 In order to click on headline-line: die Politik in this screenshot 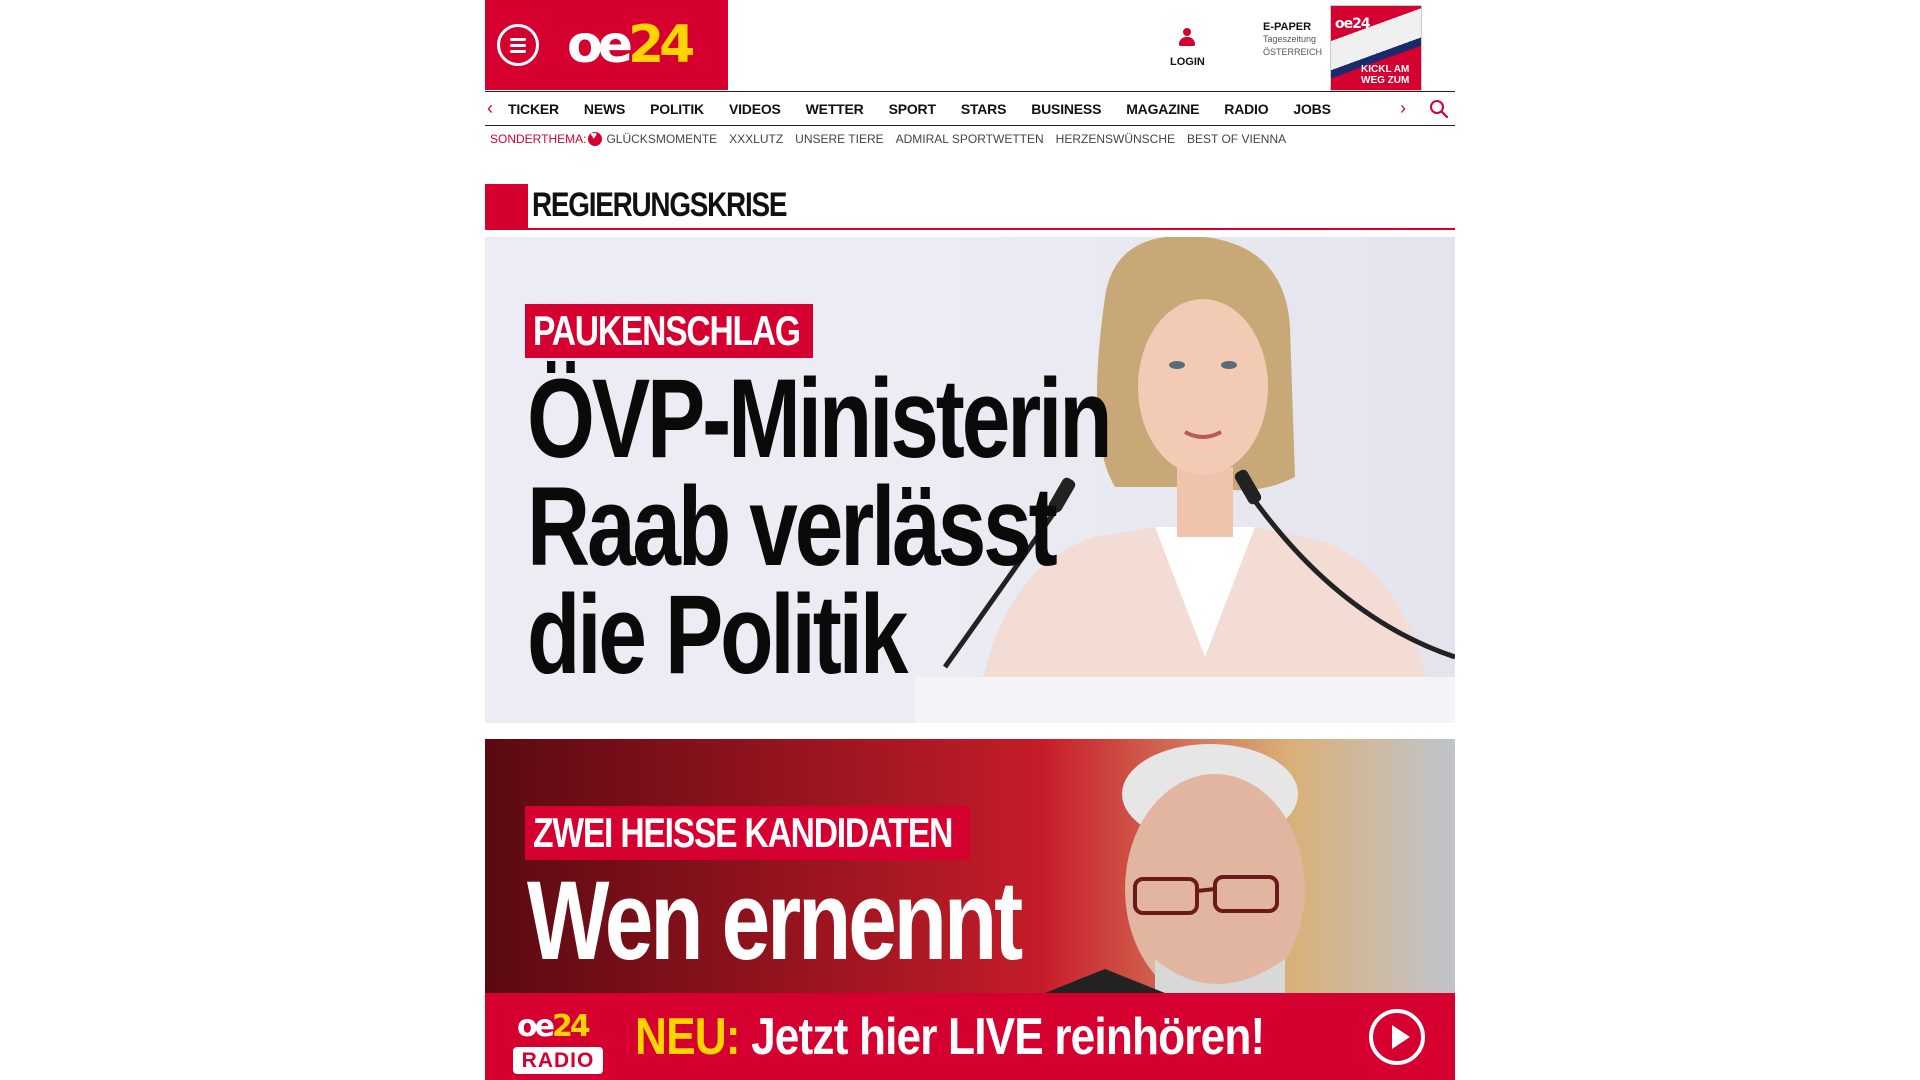, I will do `click(717, 634)`.